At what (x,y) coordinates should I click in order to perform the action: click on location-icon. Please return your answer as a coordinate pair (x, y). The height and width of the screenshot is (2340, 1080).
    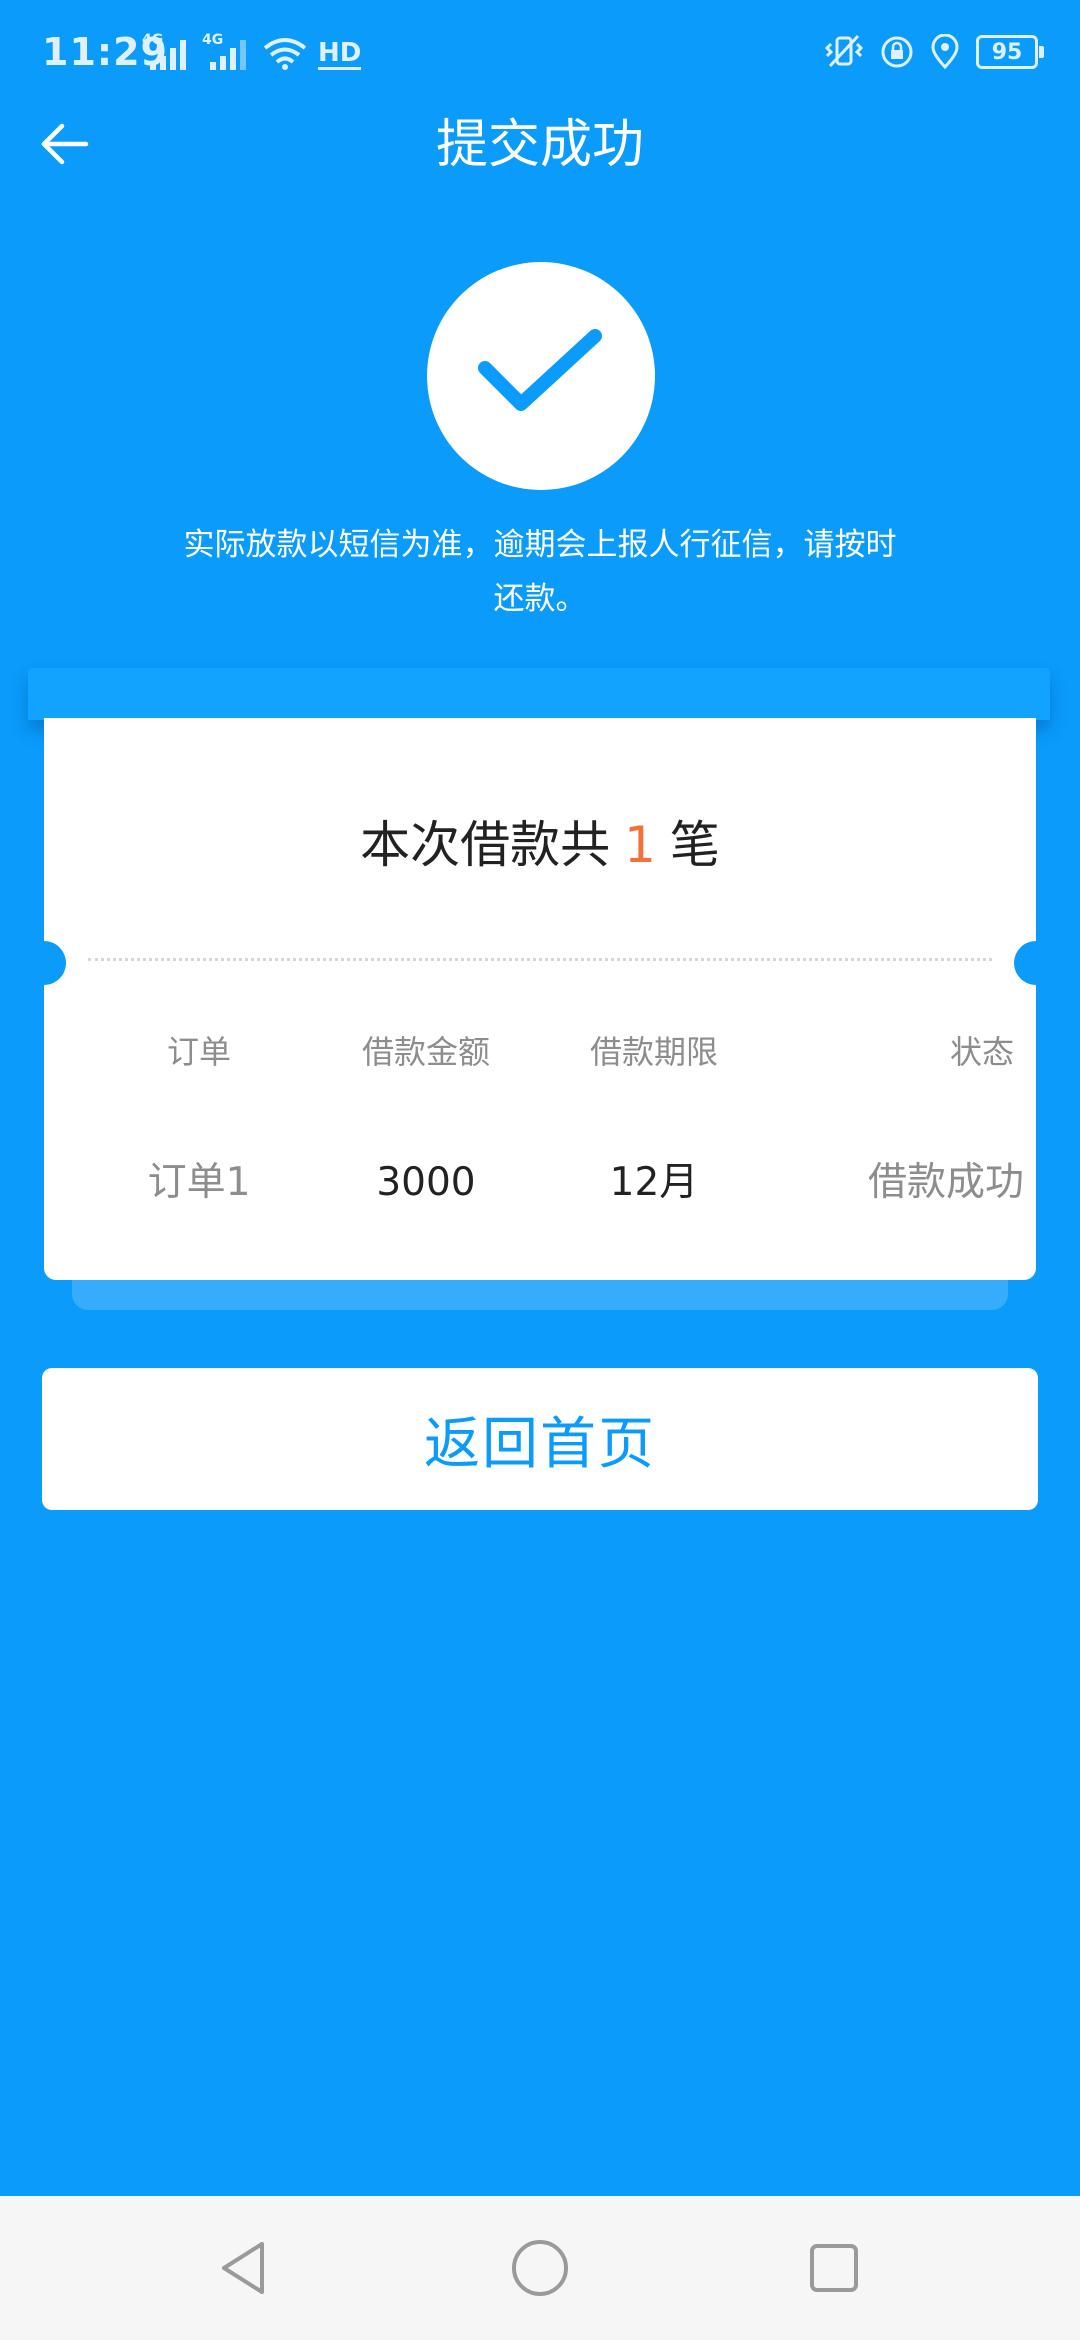
    Looking at the image, I should click on (945, 52).